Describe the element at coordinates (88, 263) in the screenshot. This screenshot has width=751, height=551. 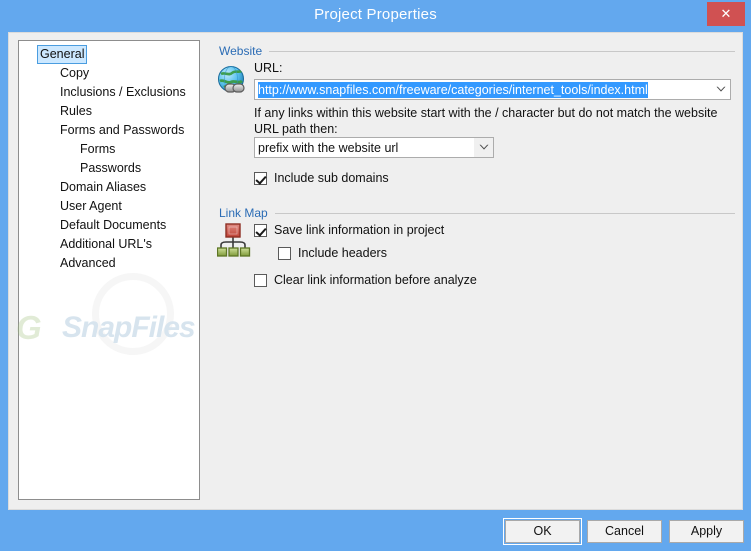
I see `sidebar-item-label: Advanced` at that location.